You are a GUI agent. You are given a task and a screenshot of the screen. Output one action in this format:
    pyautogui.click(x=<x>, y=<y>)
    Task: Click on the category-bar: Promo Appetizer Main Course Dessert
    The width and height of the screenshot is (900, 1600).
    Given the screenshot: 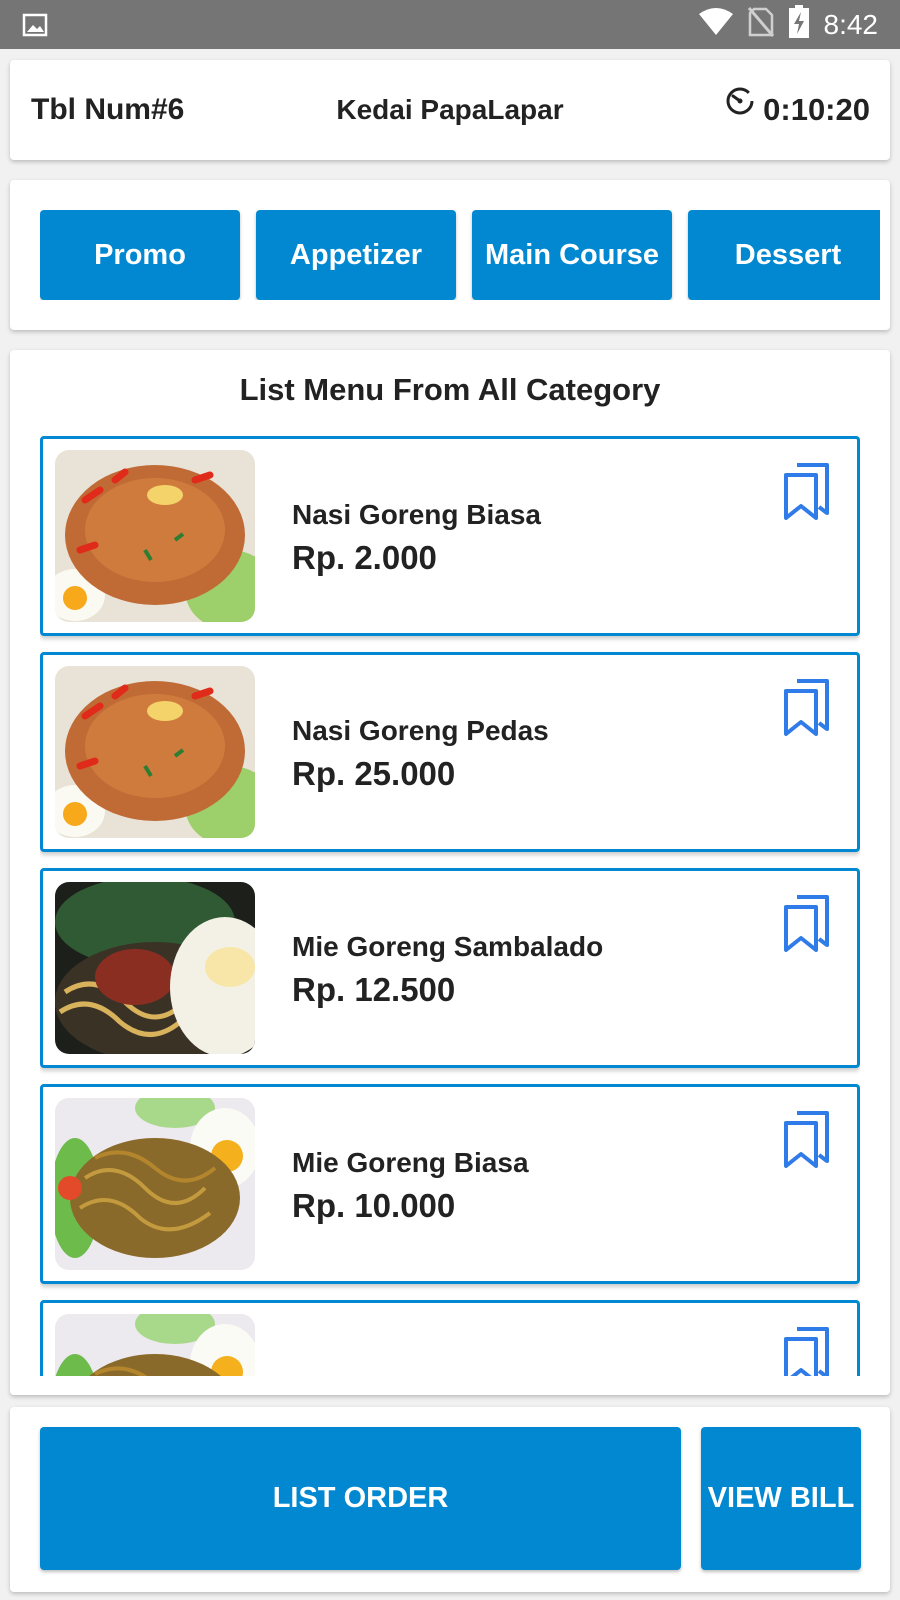 What is the action you would take?
    pyautogui.click(x=450, y=255)
    